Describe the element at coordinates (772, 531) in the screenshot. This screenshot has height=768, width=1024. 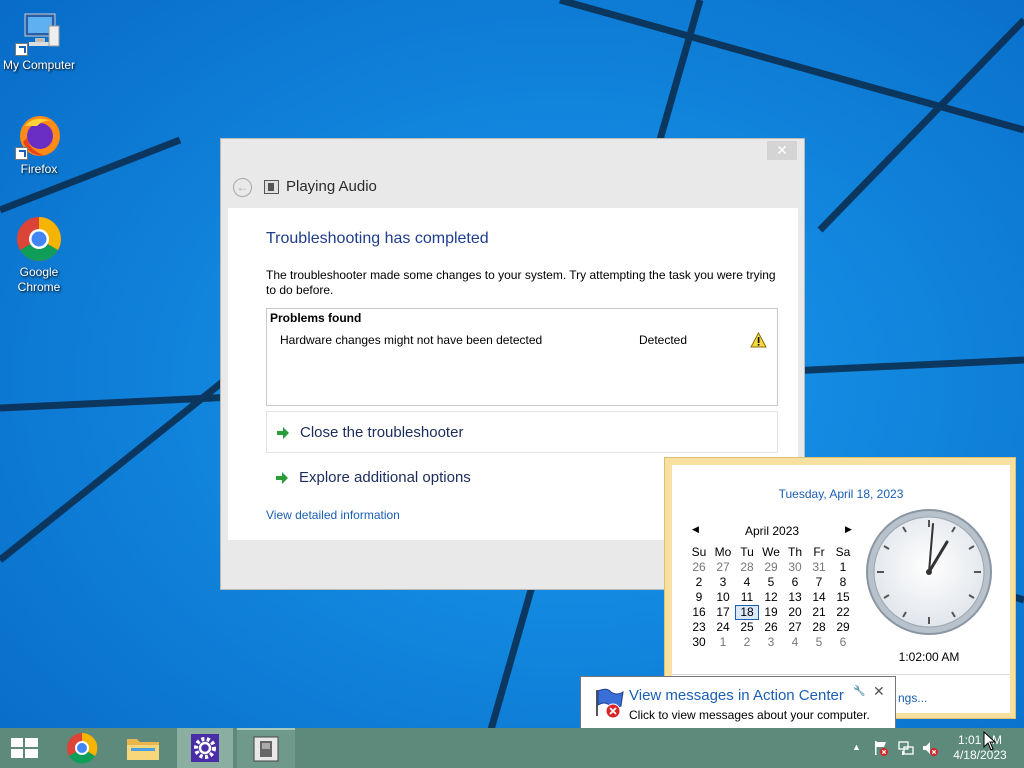
I see `month-label: April 2023` at that location.